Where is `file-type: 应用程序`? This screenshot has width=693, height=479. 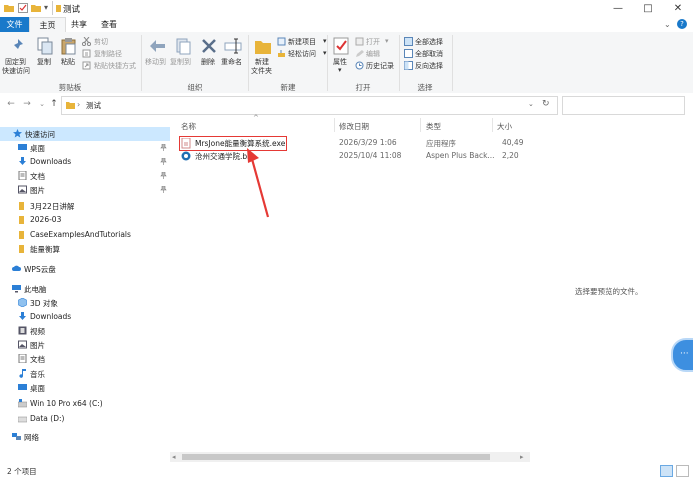
file-type: 应用程序 is located at coordinates (441, 143).